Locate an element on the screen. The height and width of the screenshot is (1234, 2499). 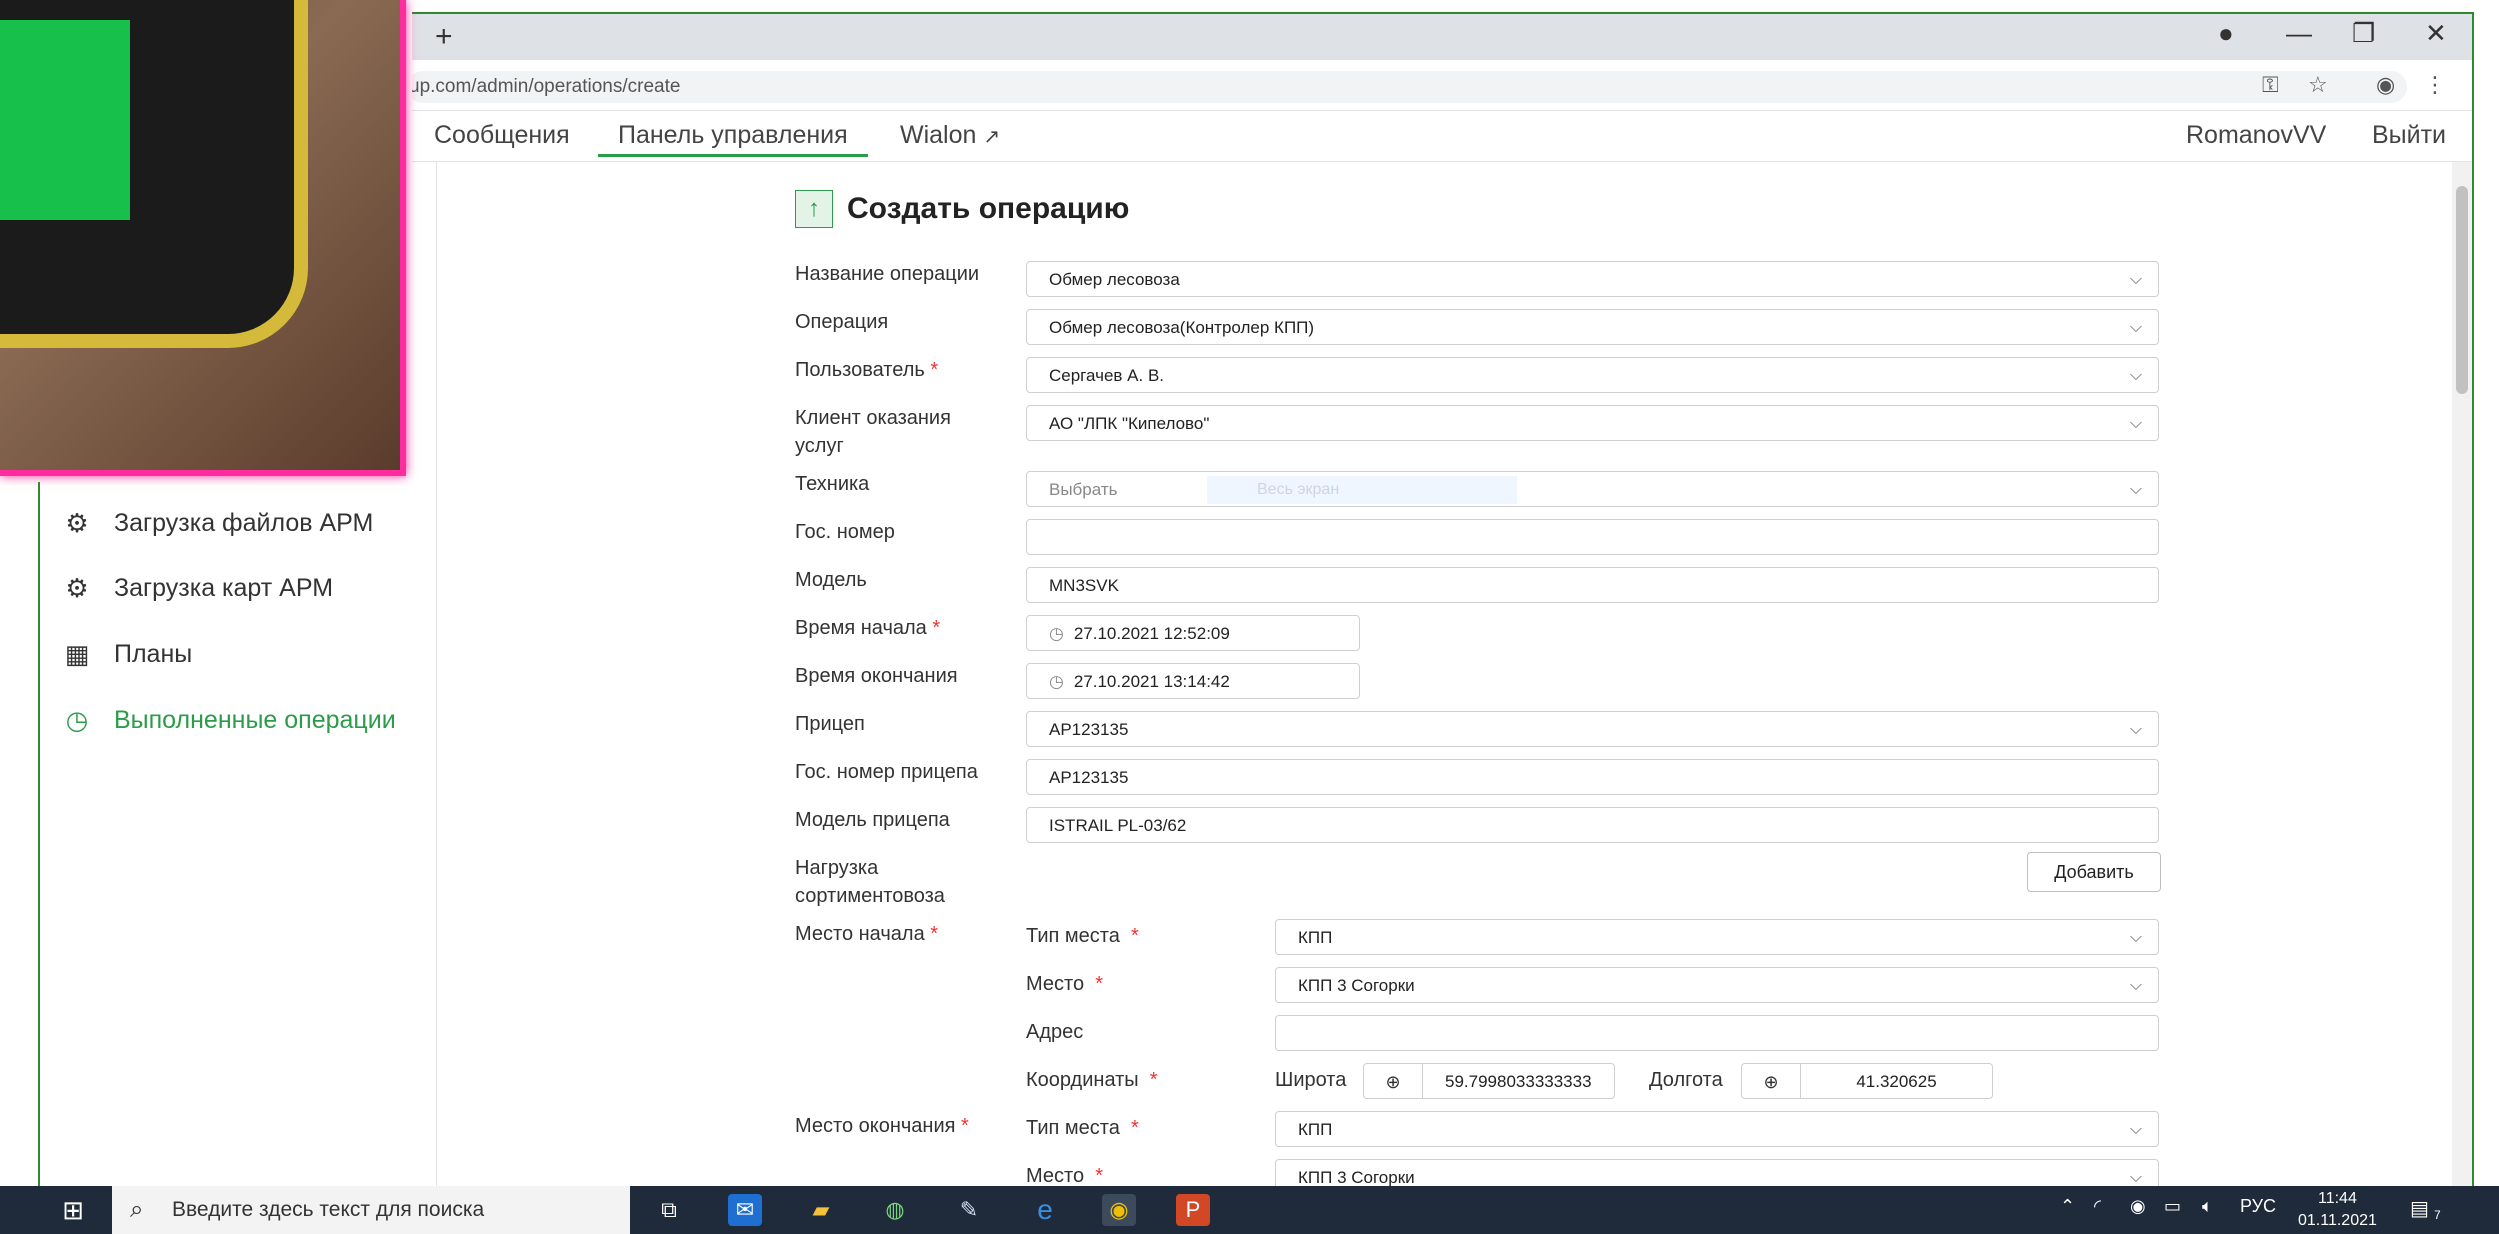
logout-link: Выйти is located at coordinates (2409, 135).